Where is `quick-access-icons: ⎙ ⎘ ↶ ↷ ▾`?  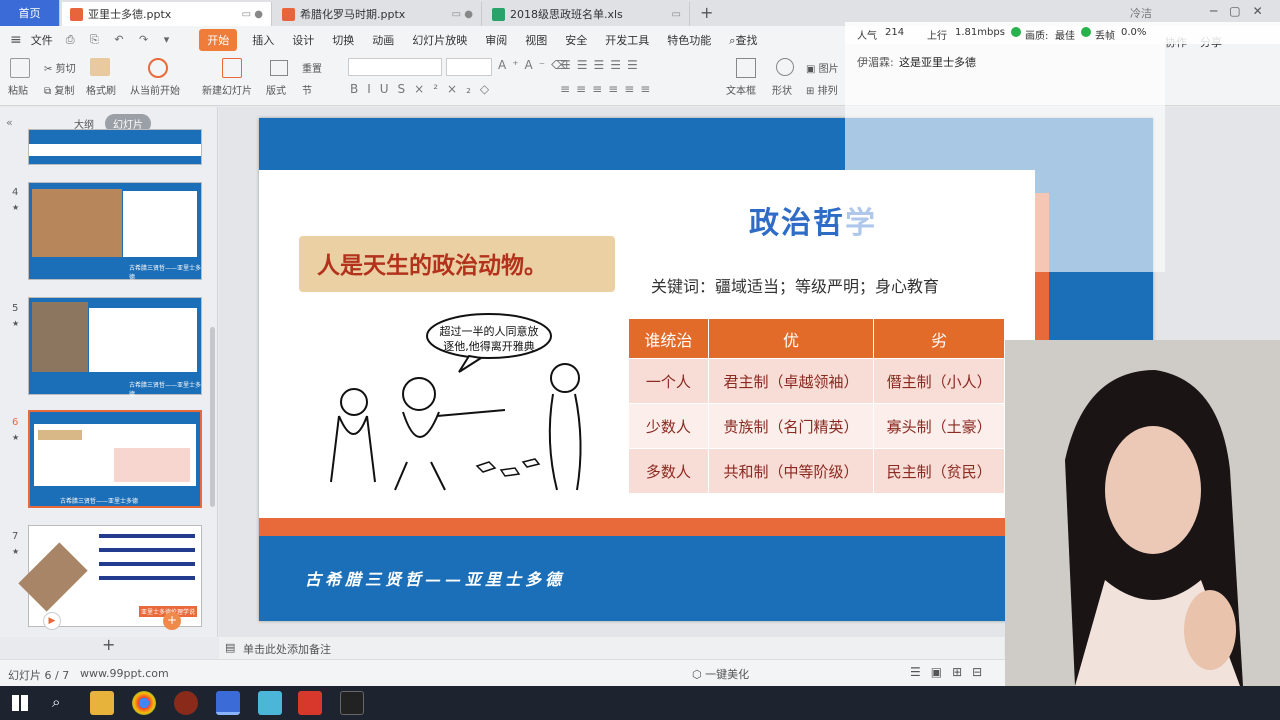
quick-access-icons: ⎙ ⎘ ↶ ↷ ▾ is located at coordinates (121, 40).